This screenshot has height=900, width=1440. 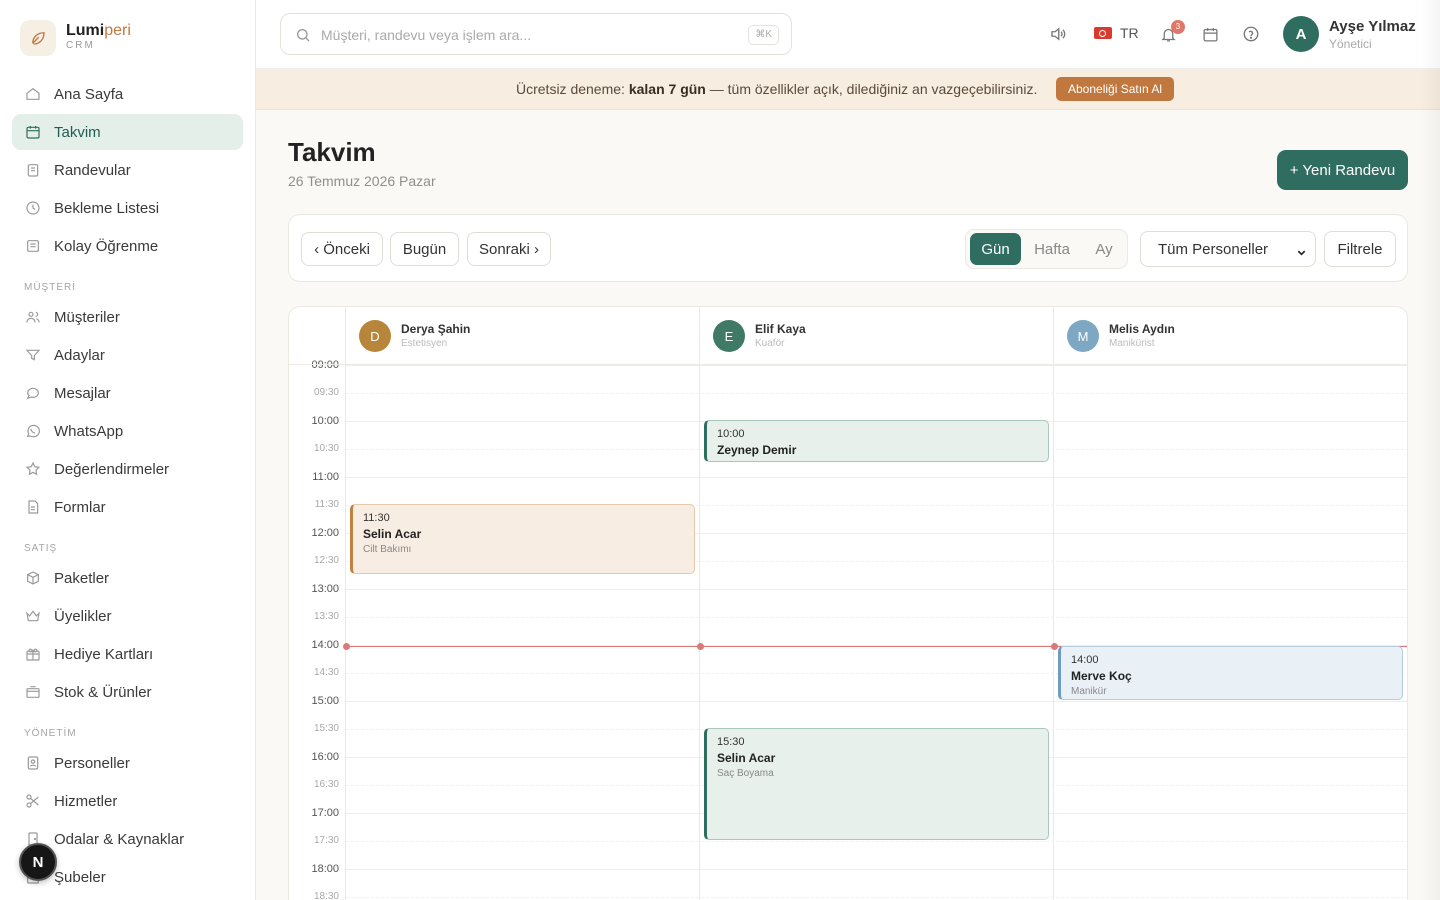 I want to click on appointment-card: 14:00 Merve Koç Manikür, so click(x=1230, y=673).